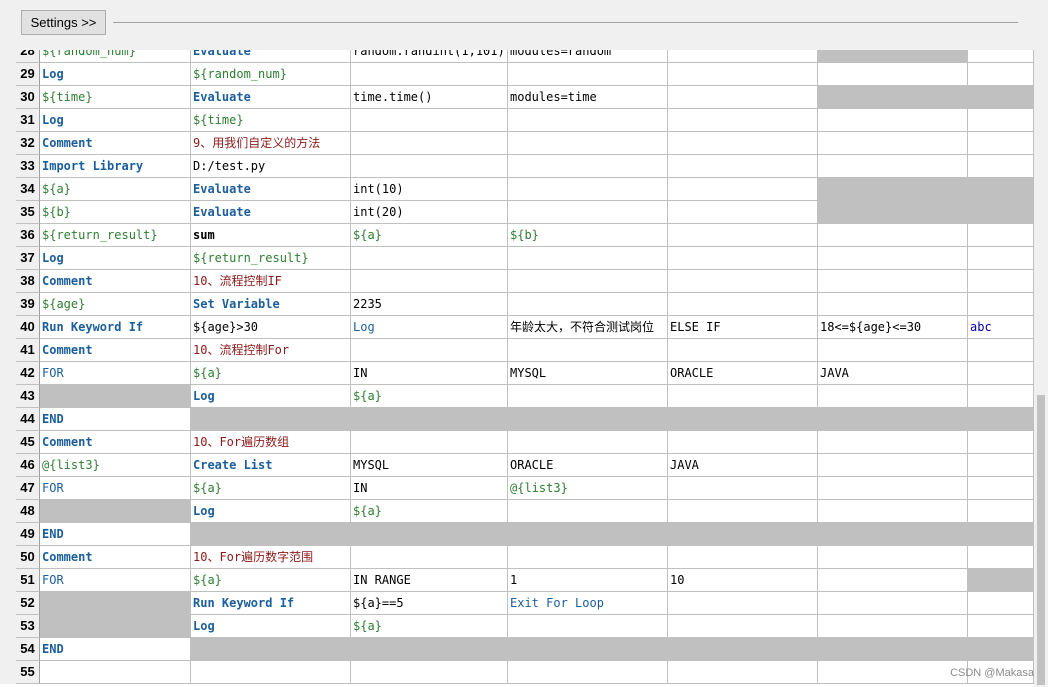  Describe the element at coordinates (28, 143) in the screenshot. I see `row-number: 32` at that location.